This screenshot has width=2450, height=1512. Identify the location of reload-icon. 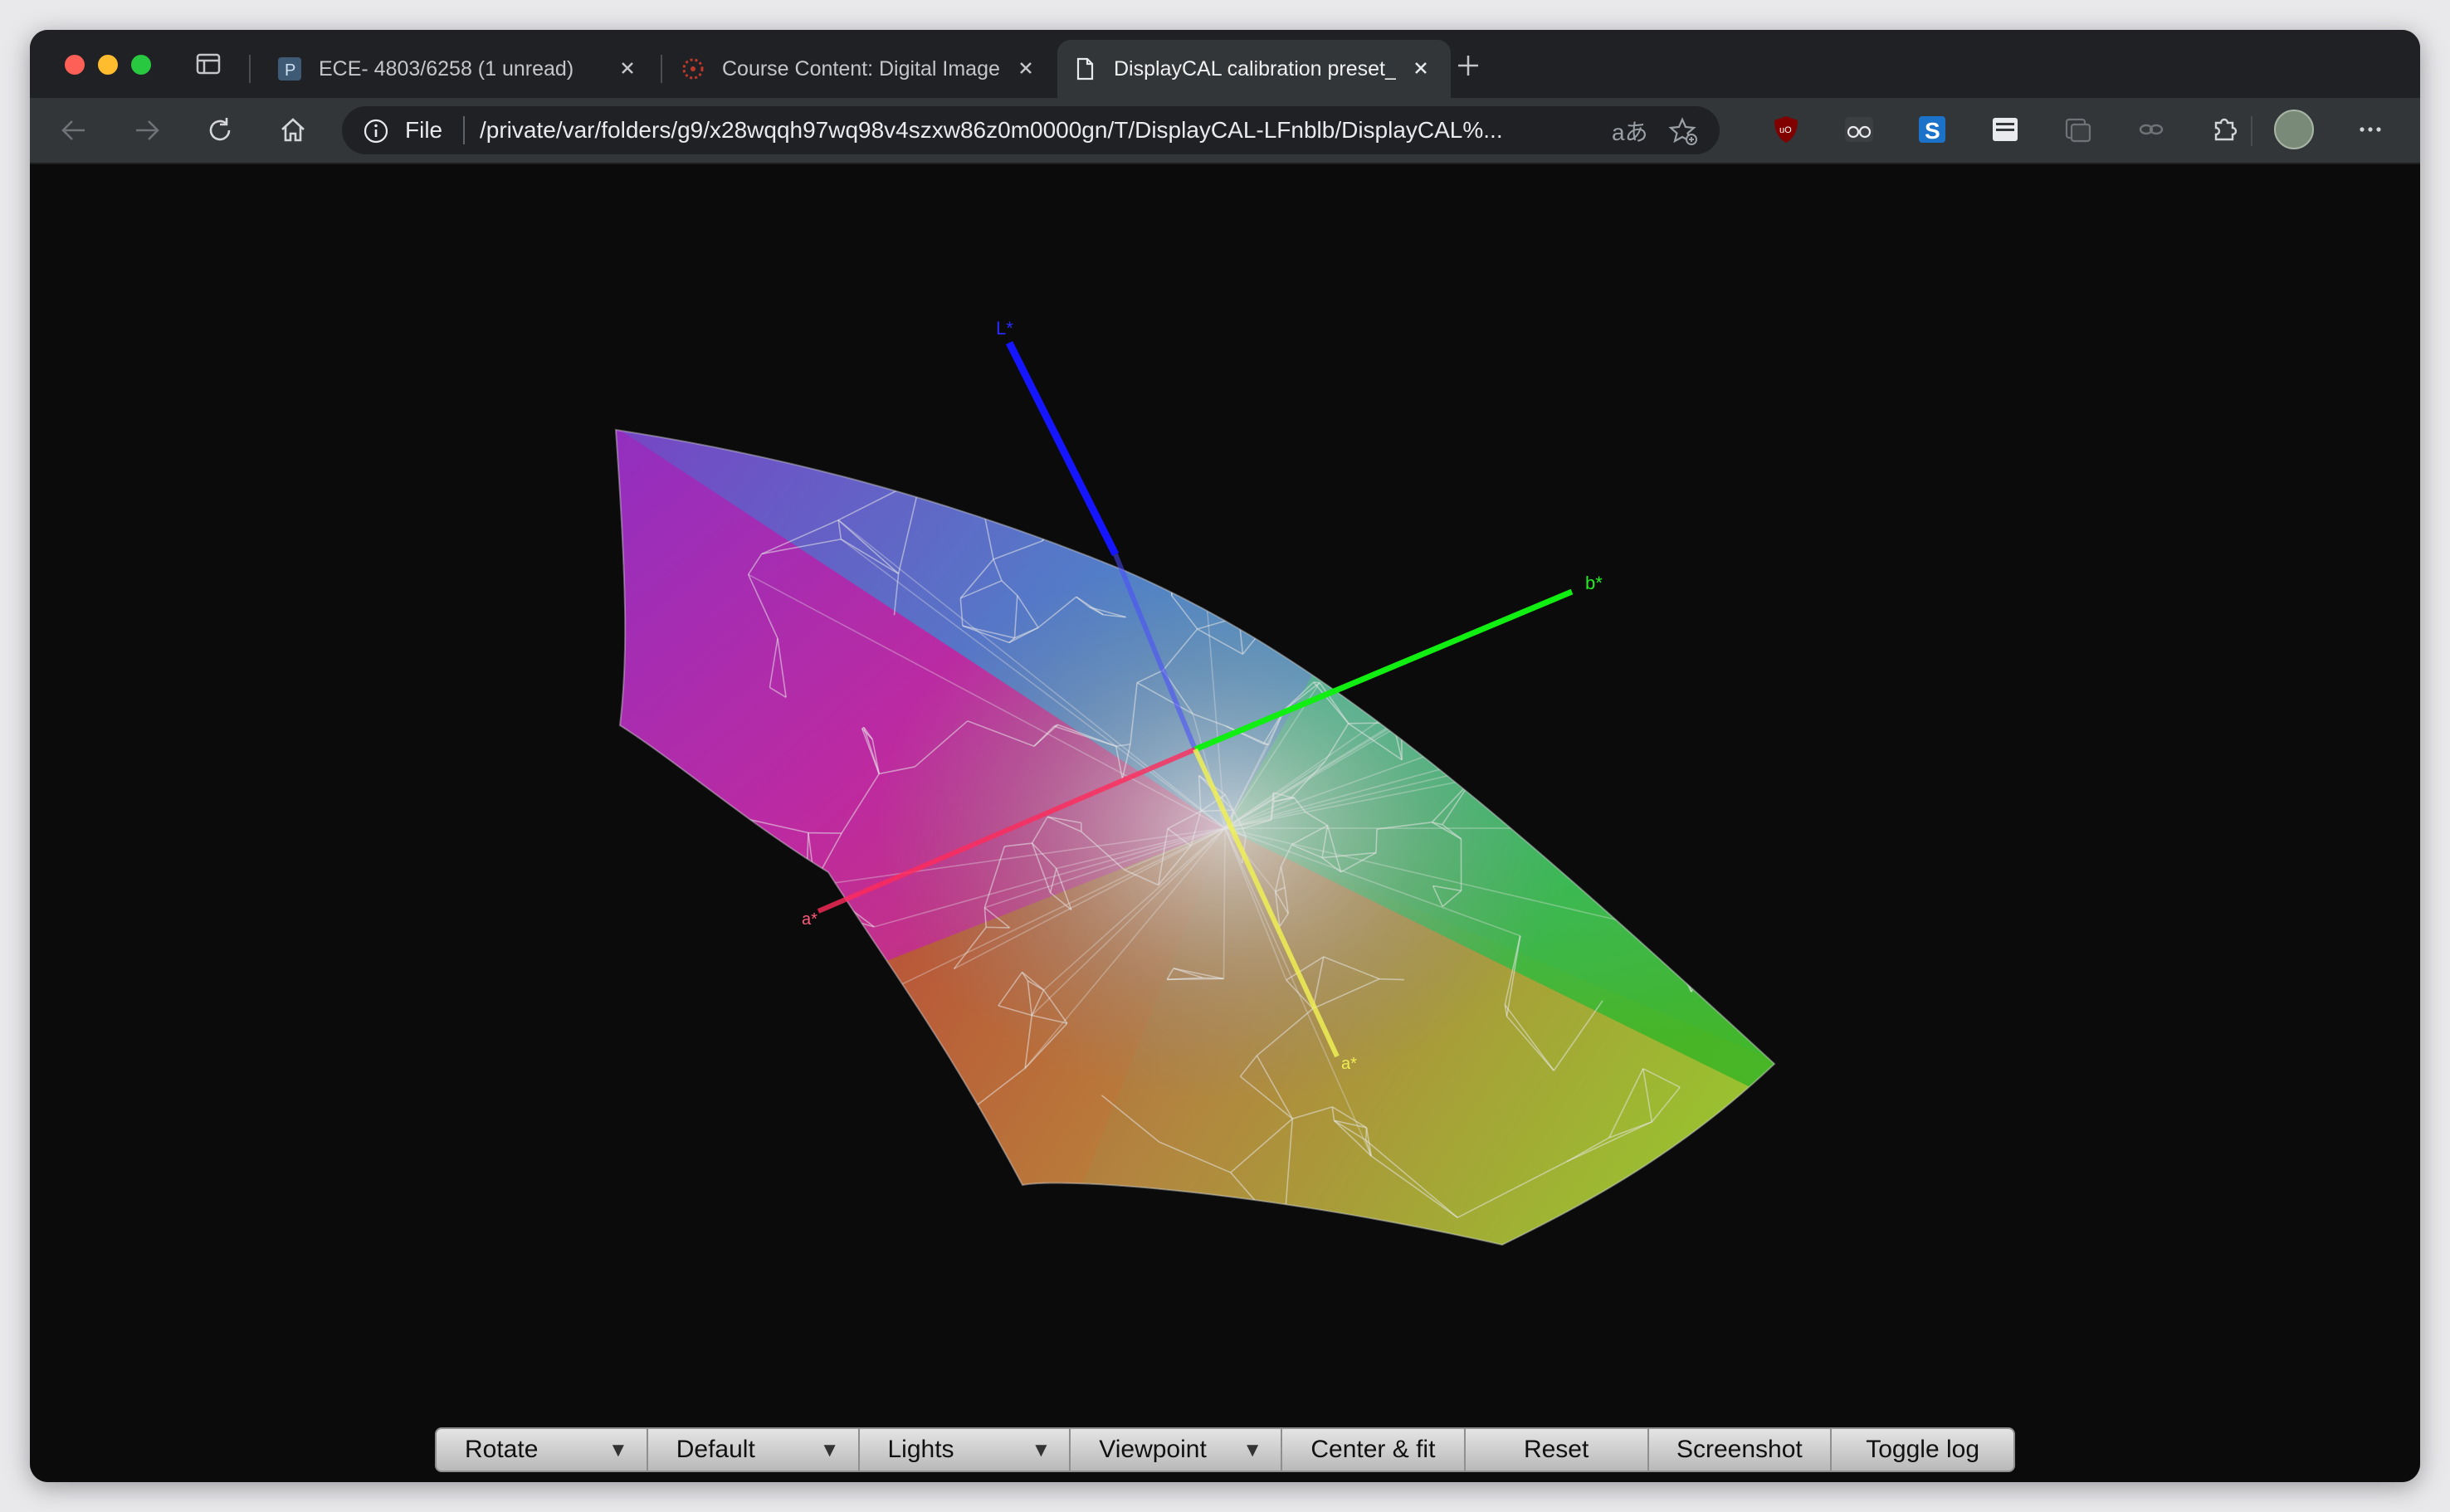
(220, 130).